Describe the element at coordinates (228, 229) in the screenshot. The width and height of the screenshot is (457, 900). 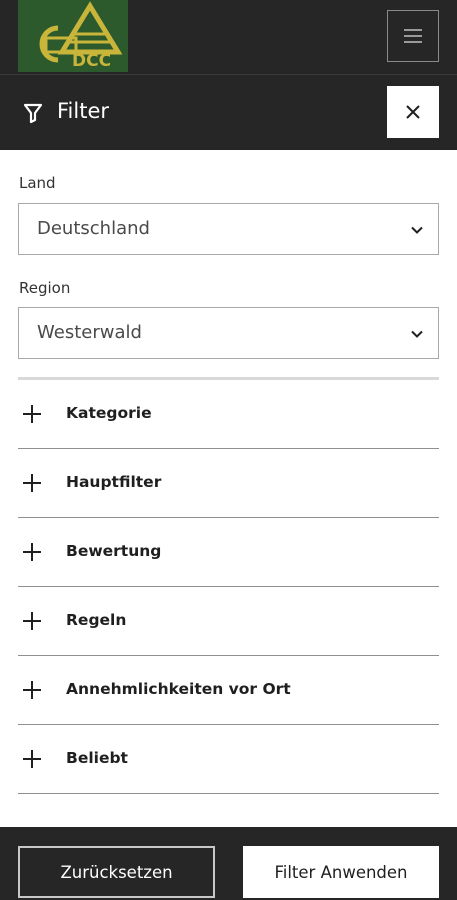
I see `land-select: Deutschland` at that location.